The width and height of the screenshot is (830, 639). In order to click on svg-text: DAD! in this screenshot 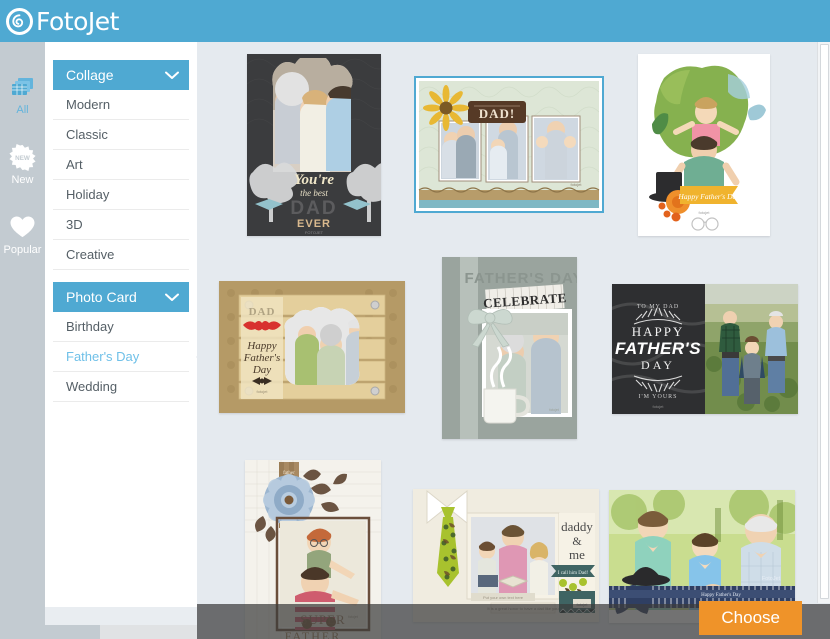, I will do `click(497, 113)`.